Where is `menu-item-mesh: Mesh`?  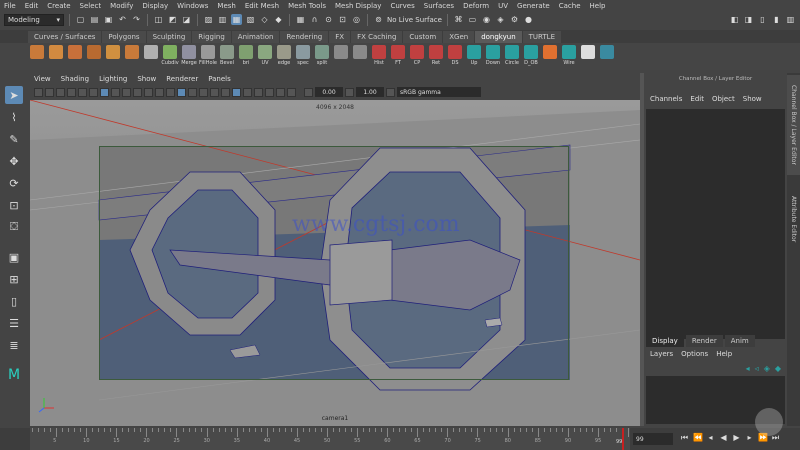 menu-item-mesh: Mesh is located at coordinates (226, 6).